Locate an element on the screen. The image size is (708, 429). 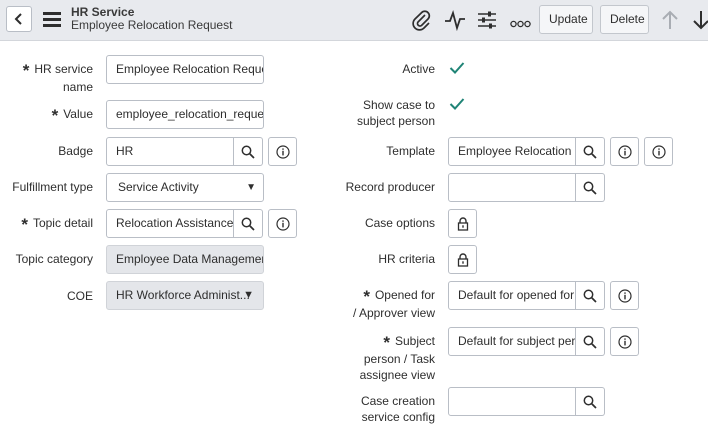
show-case-label: Show case to subject person is located at coordinates (395, 113).